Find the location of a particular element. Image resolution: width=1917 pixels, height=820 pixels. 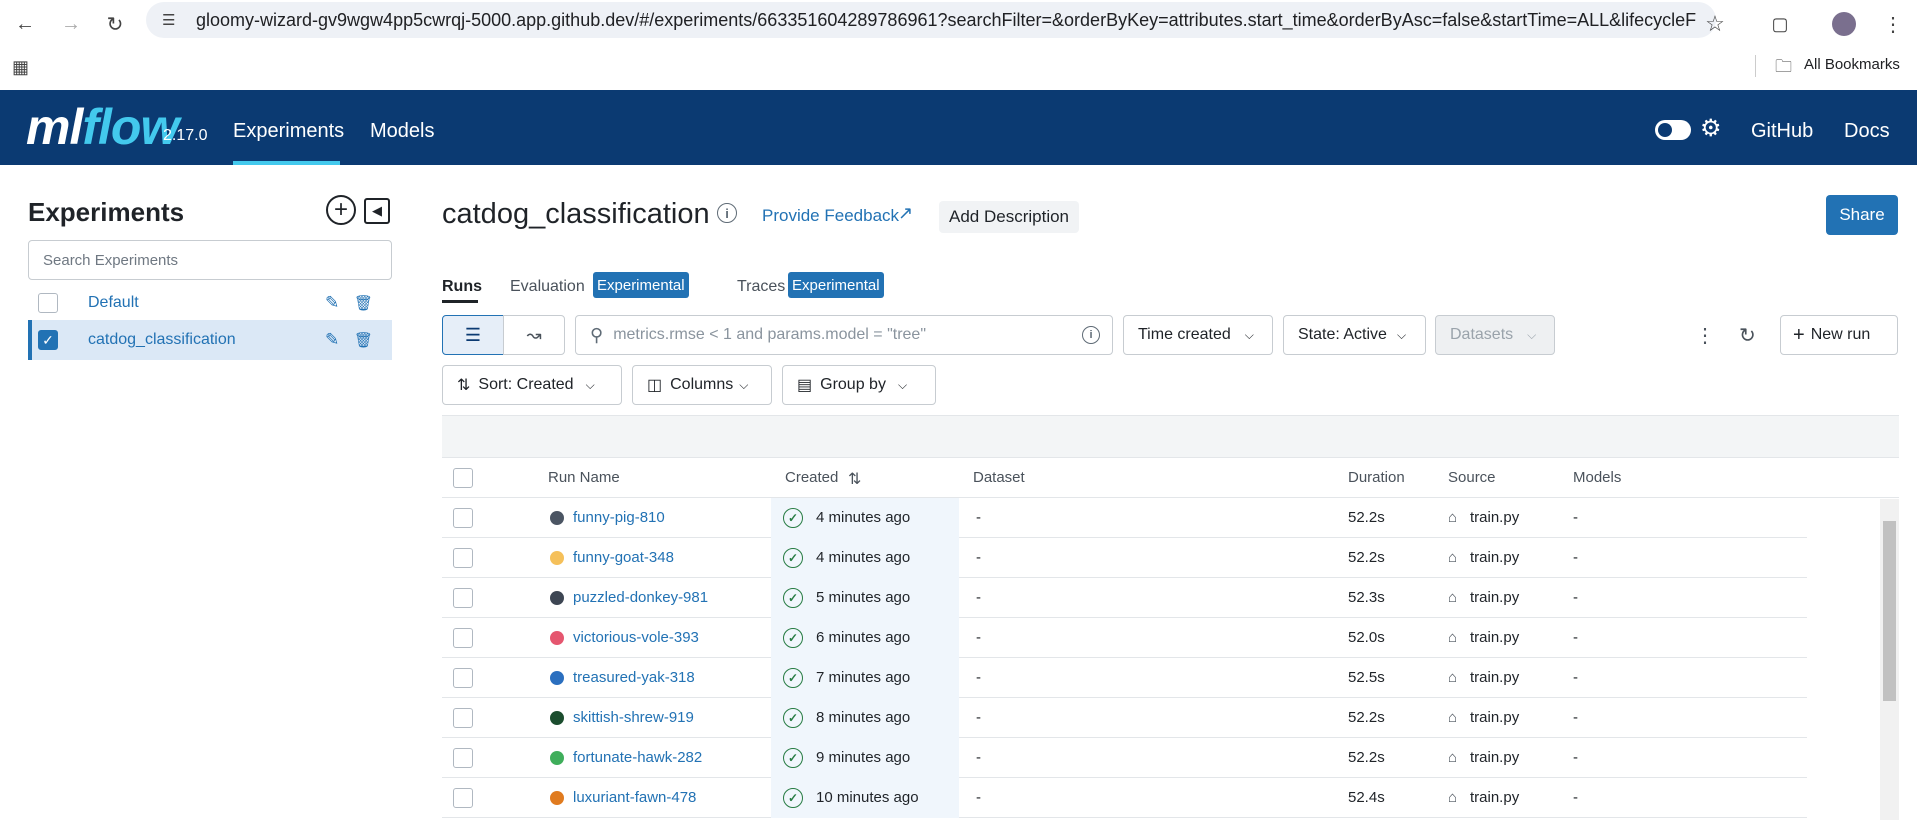

share-button: Share is located at coordinates (1862, 215).